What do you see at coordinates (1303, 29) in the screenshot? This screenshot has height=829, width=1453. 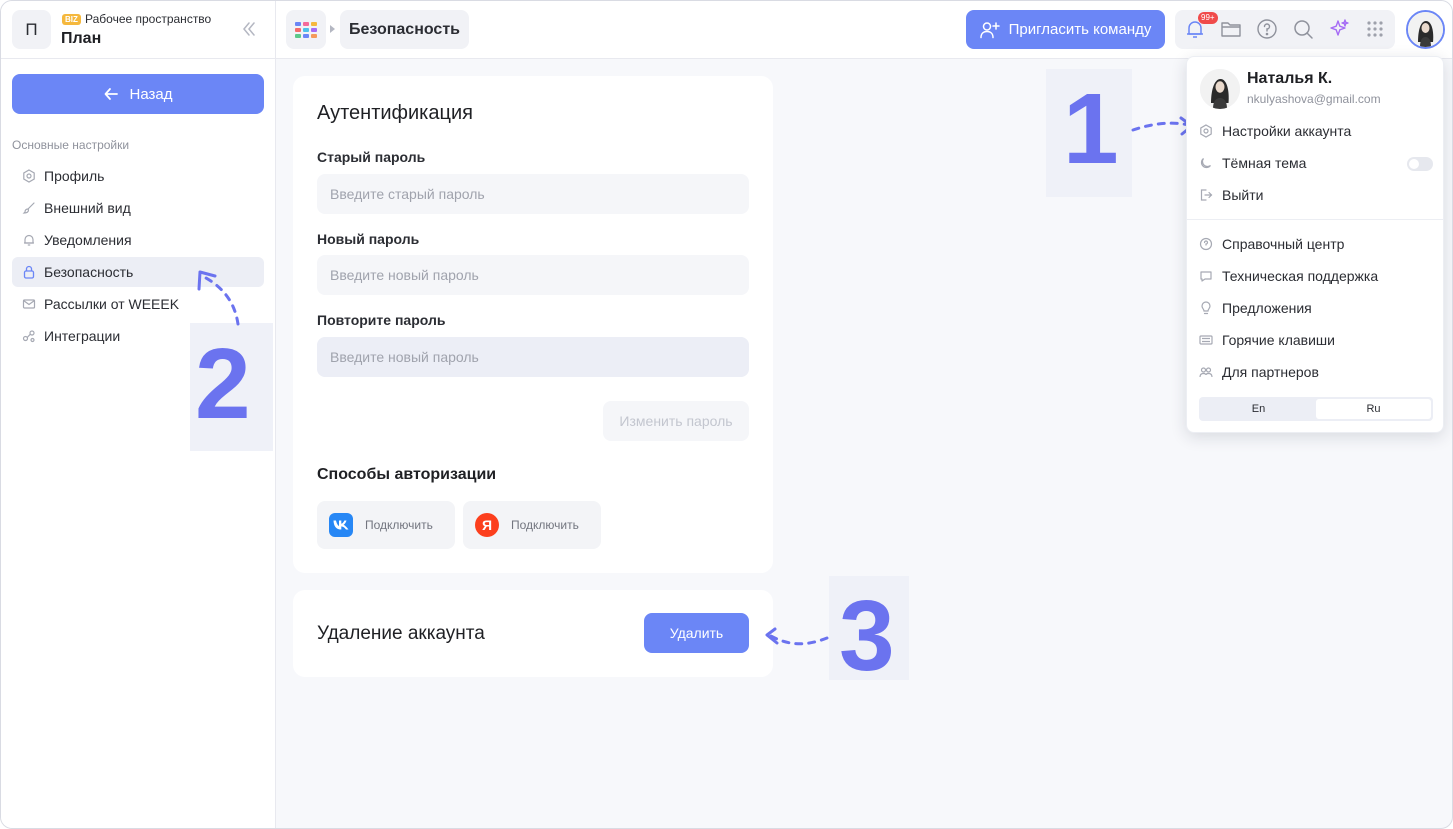 I see `search-icon` at bounding box center [1303, 29].